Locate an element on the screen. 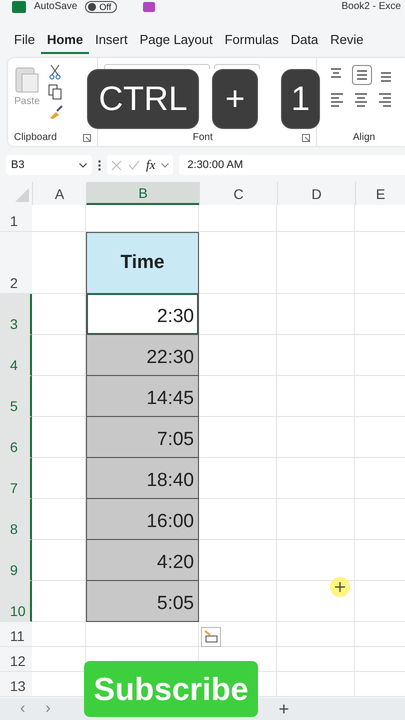  ribbon-tab: Data is located at coordinates (304, 41).